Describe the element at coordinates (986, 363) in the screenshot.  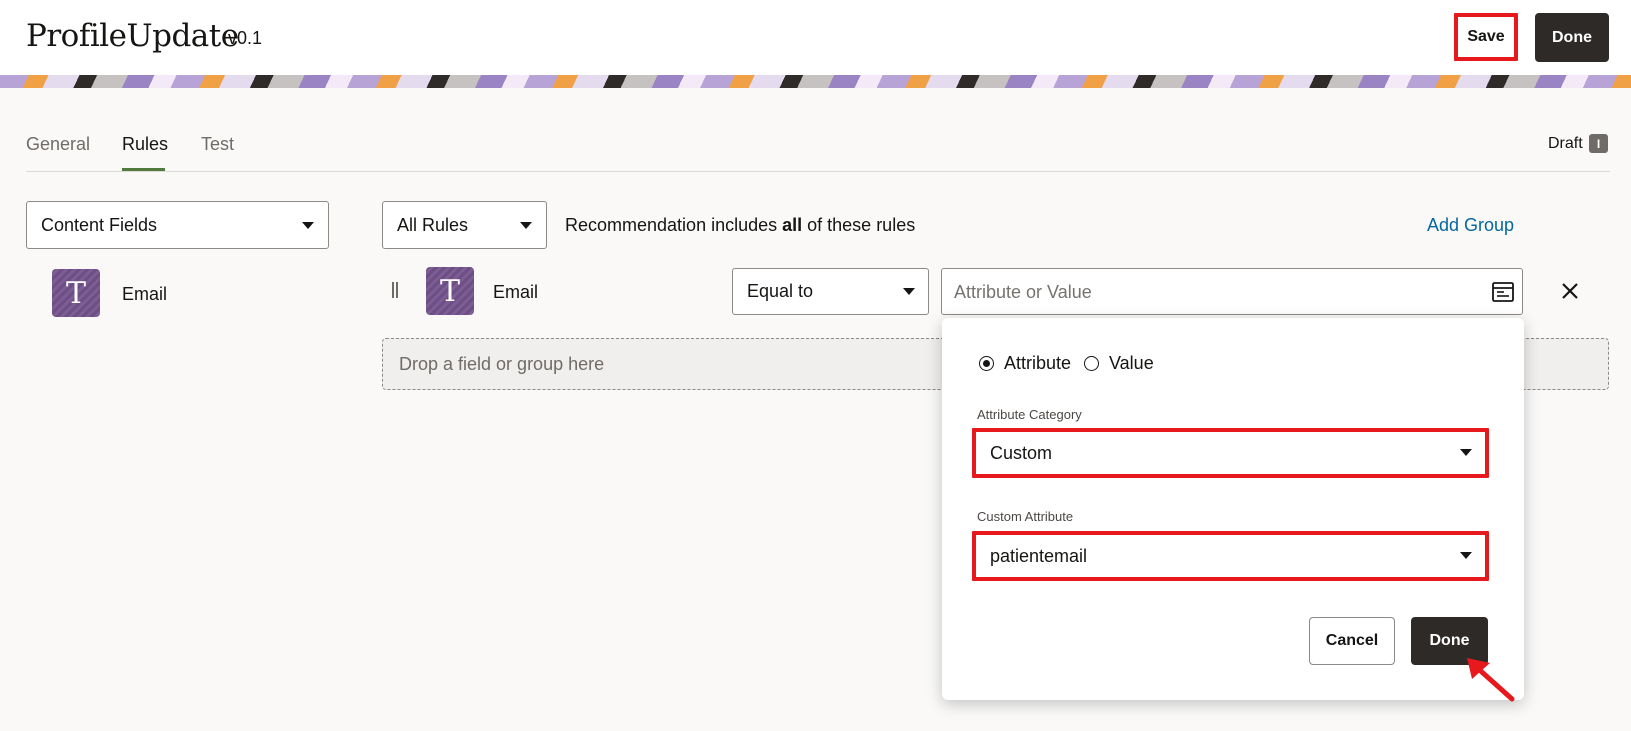
I see `radio-attribute` at that location.